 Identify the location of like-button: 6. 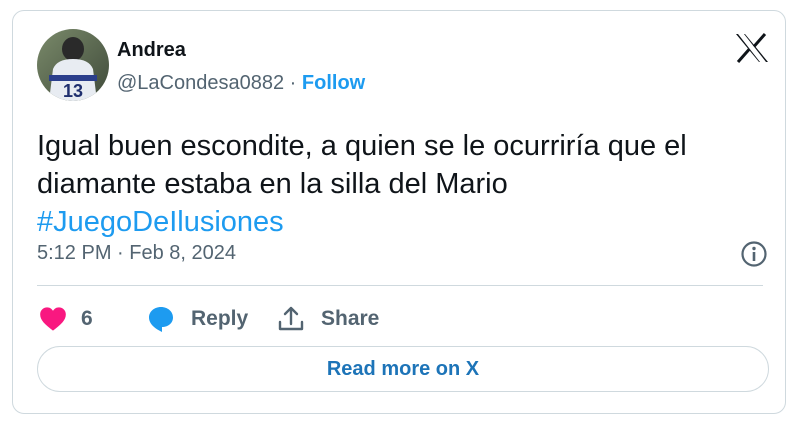
(66, 319).